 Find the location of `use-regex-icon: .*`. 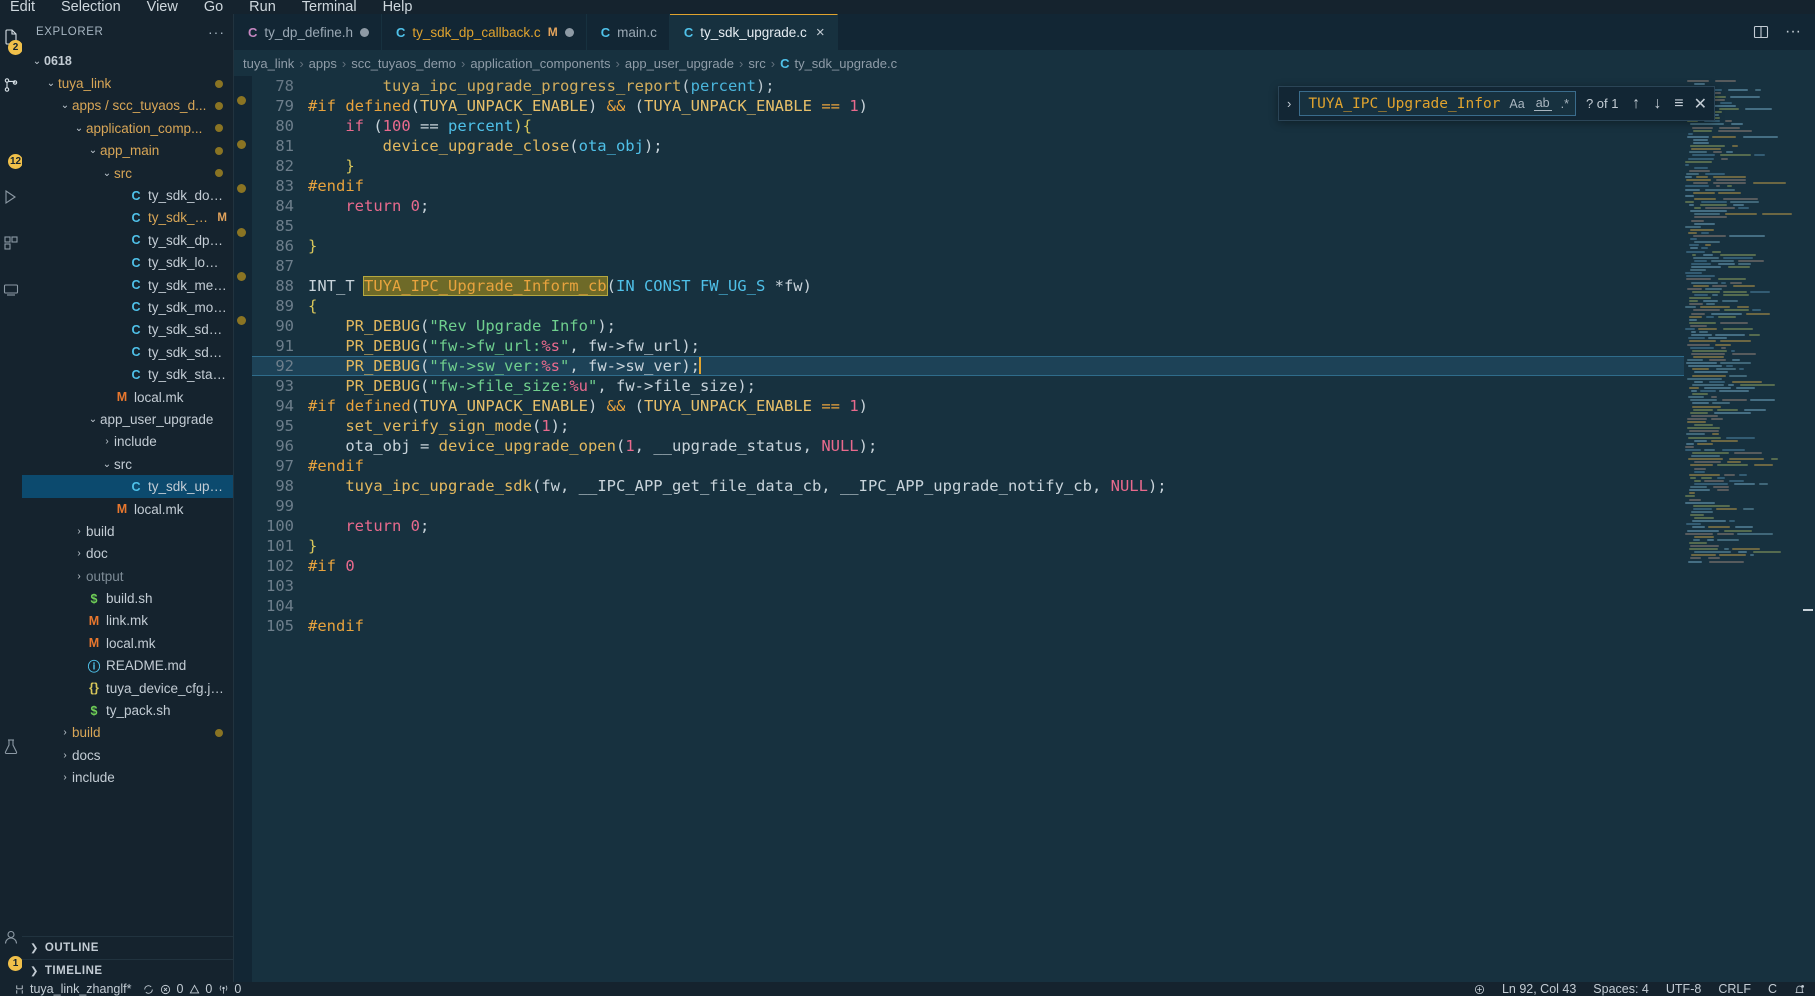

use-regex-icon: .* is located at coordinates (1565, 104).